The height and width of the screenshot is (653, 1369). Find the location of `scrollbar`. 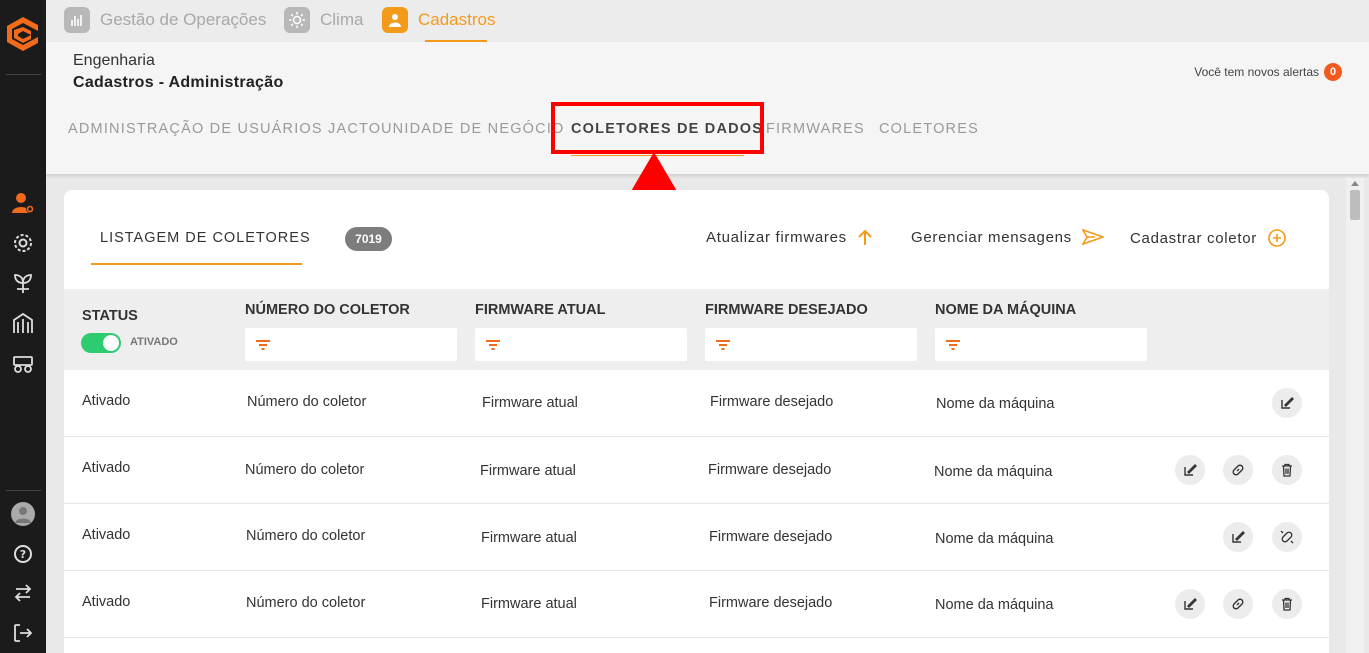

scrollbar is located at coordinates (1355, 415).